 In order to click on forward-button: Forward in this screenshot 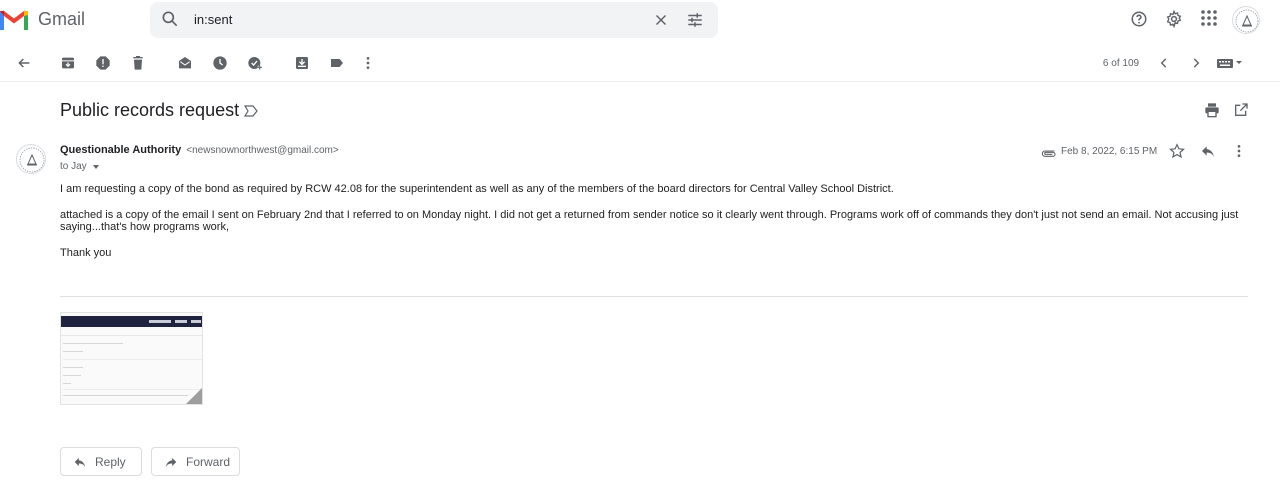, I will do `click(195, 461)`.